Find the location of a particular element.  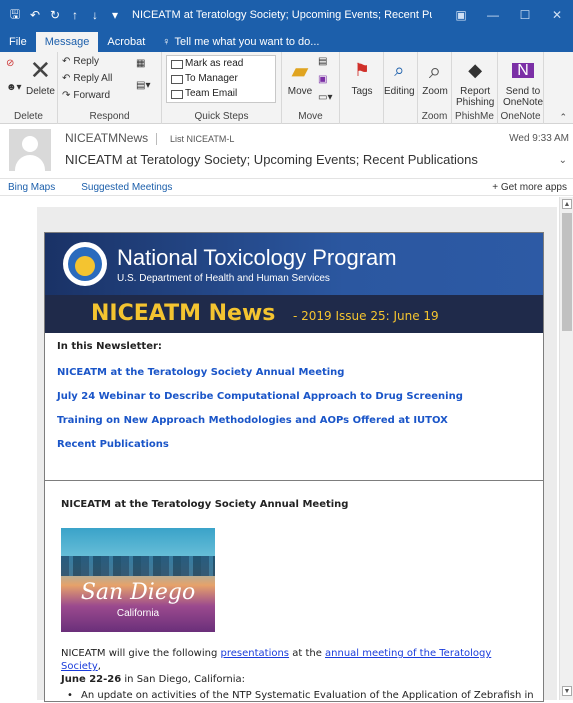

scroll-up-icon: ▲ is located at coordinates (567, 204).